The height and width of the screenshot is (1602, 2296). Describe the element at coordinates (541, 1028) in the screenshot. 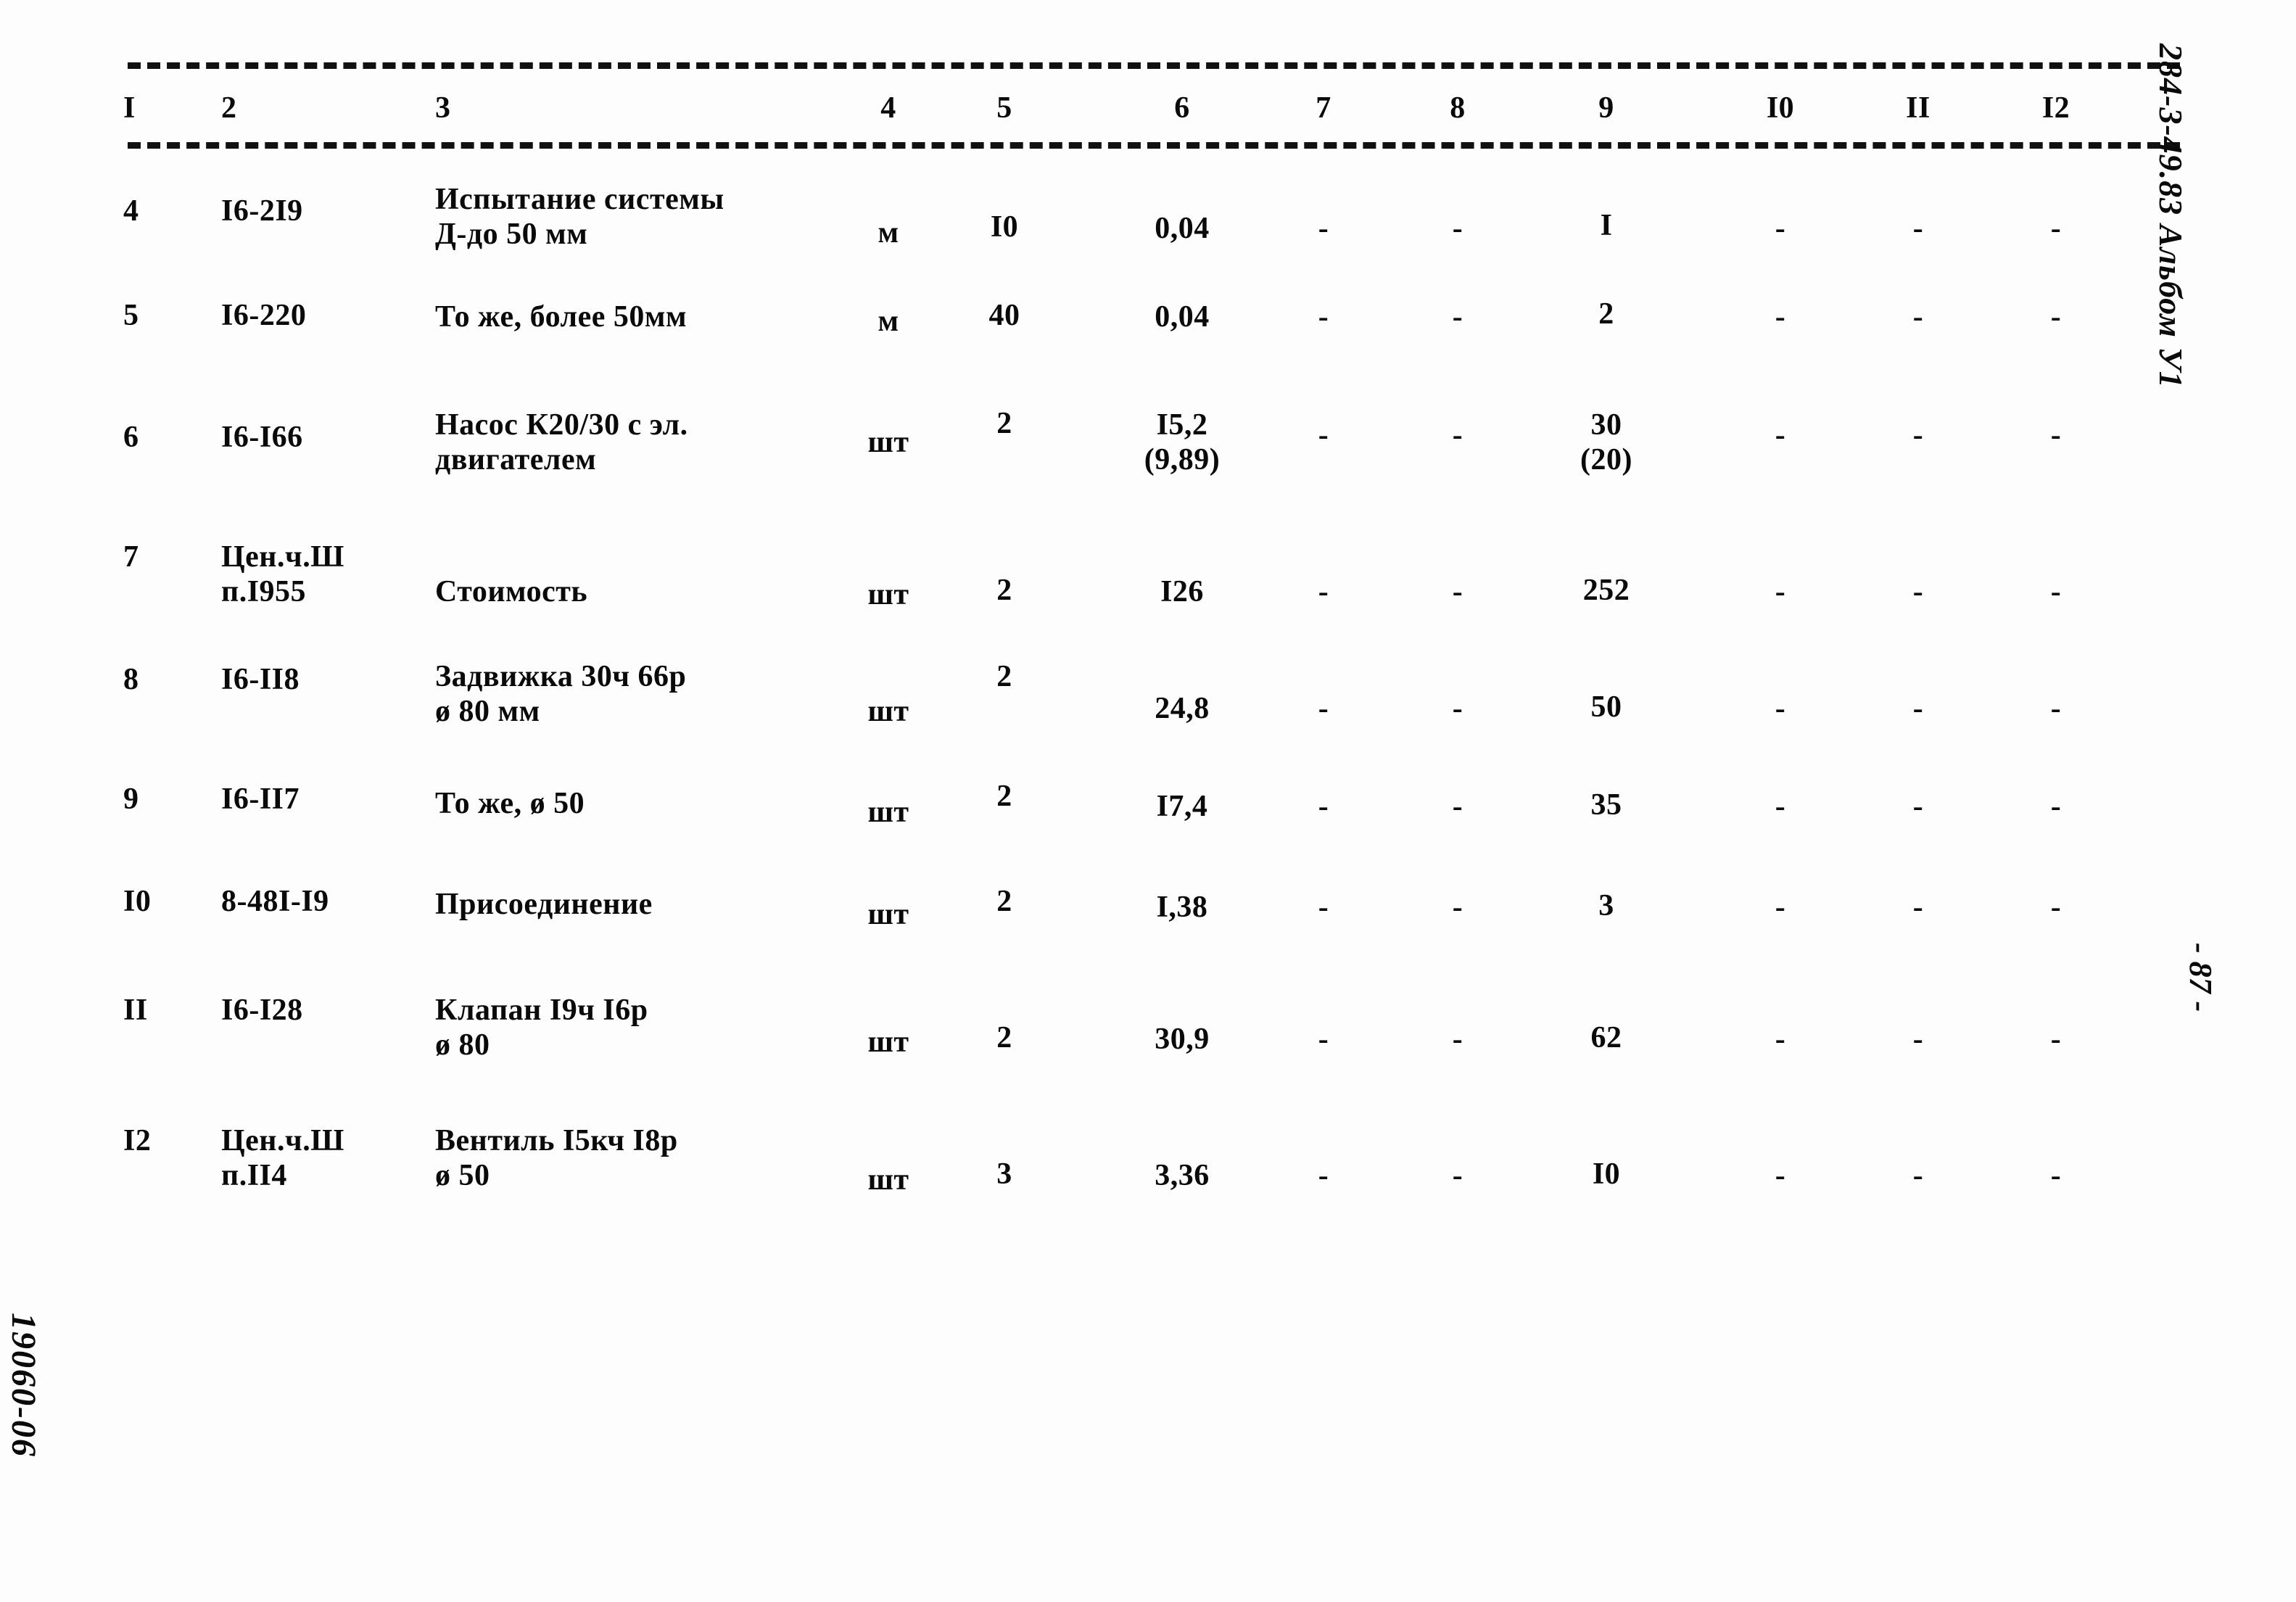

I see `row-description: Клапан I9ч I6р ø 80` at that location.